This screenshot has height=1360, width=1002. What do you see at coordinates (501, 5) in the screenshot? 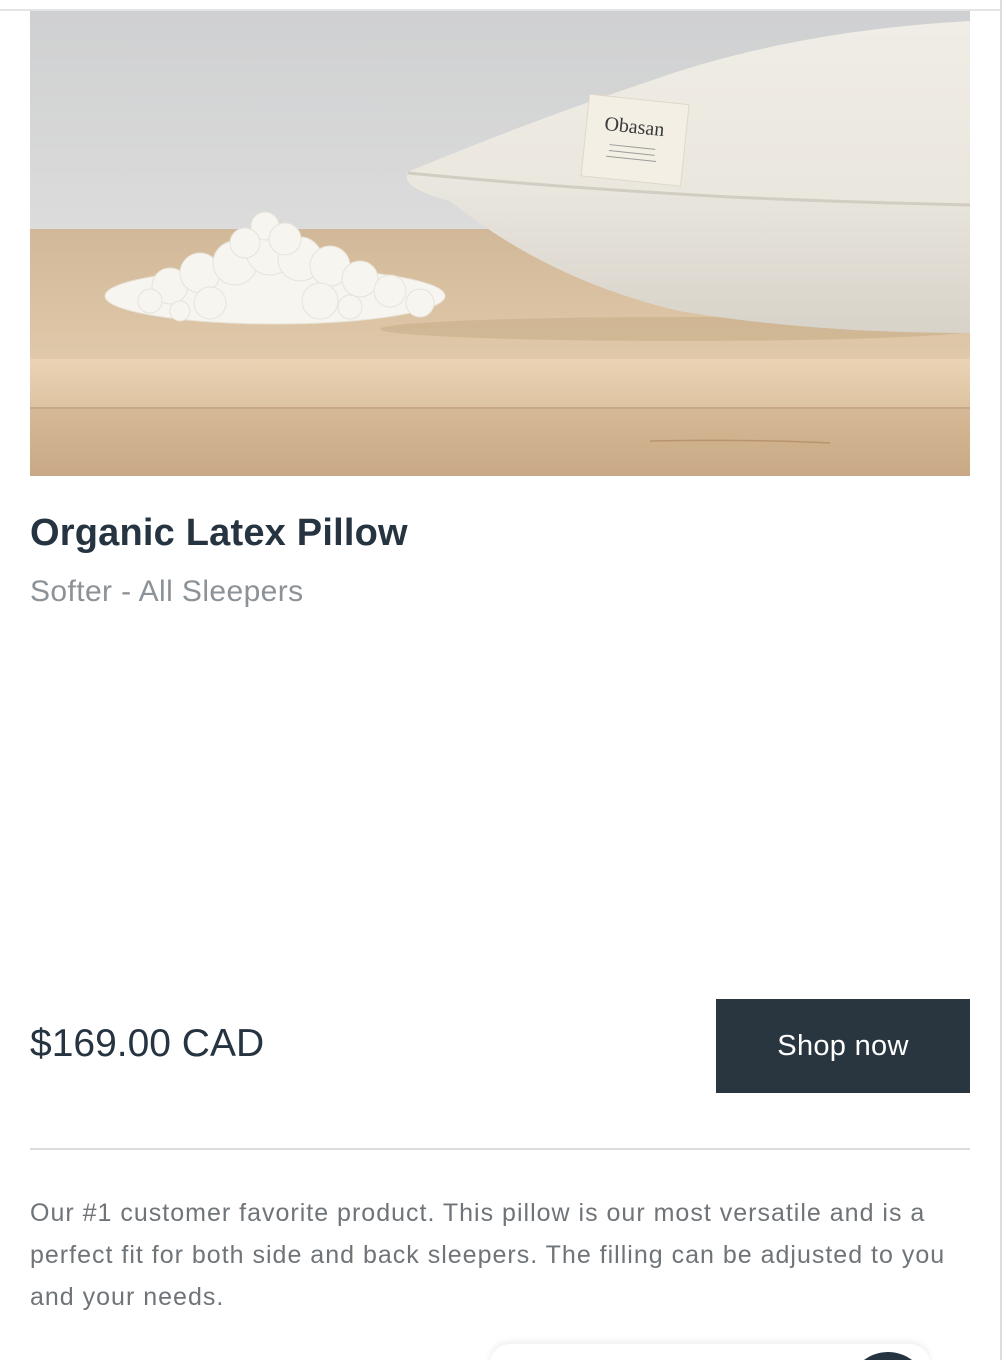
I see `header-edge` at bounding box center [501, 5].